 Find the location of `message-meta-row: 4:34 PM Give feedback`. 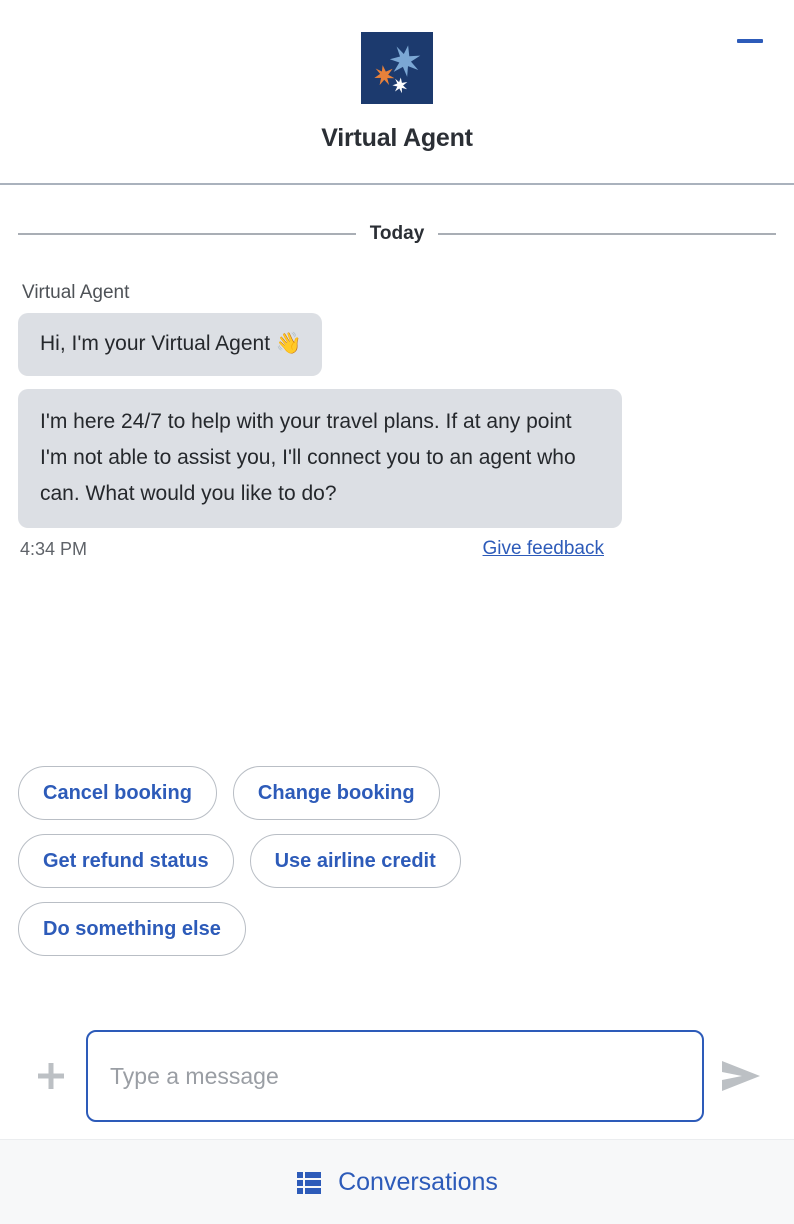

message-meta-row: 4:34 PM Give feedback is located at coordinates (311, 549).